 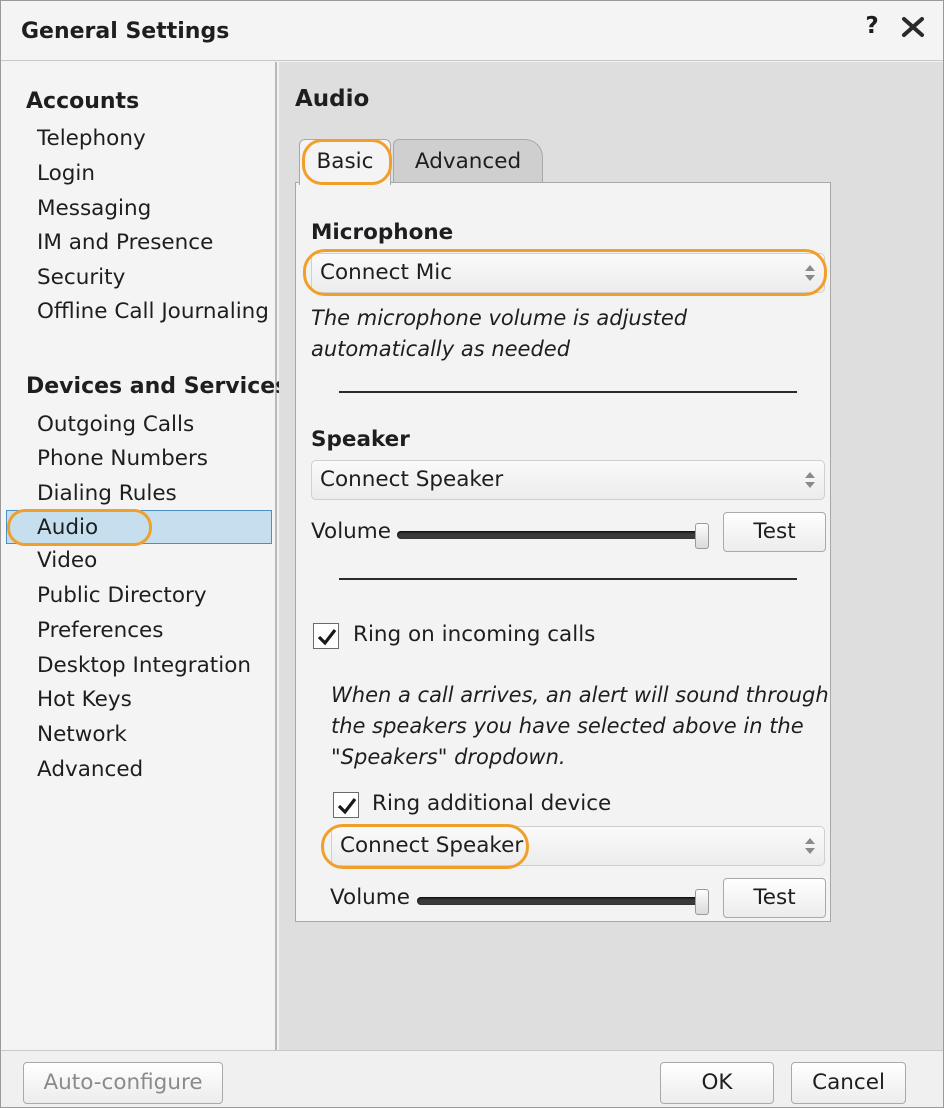 What do you see at coordinates (448, 757) in the screenshot?
I see `ring-incoming-note-line3: "Speakers" dropdown.` at bounding box center [448, 757].